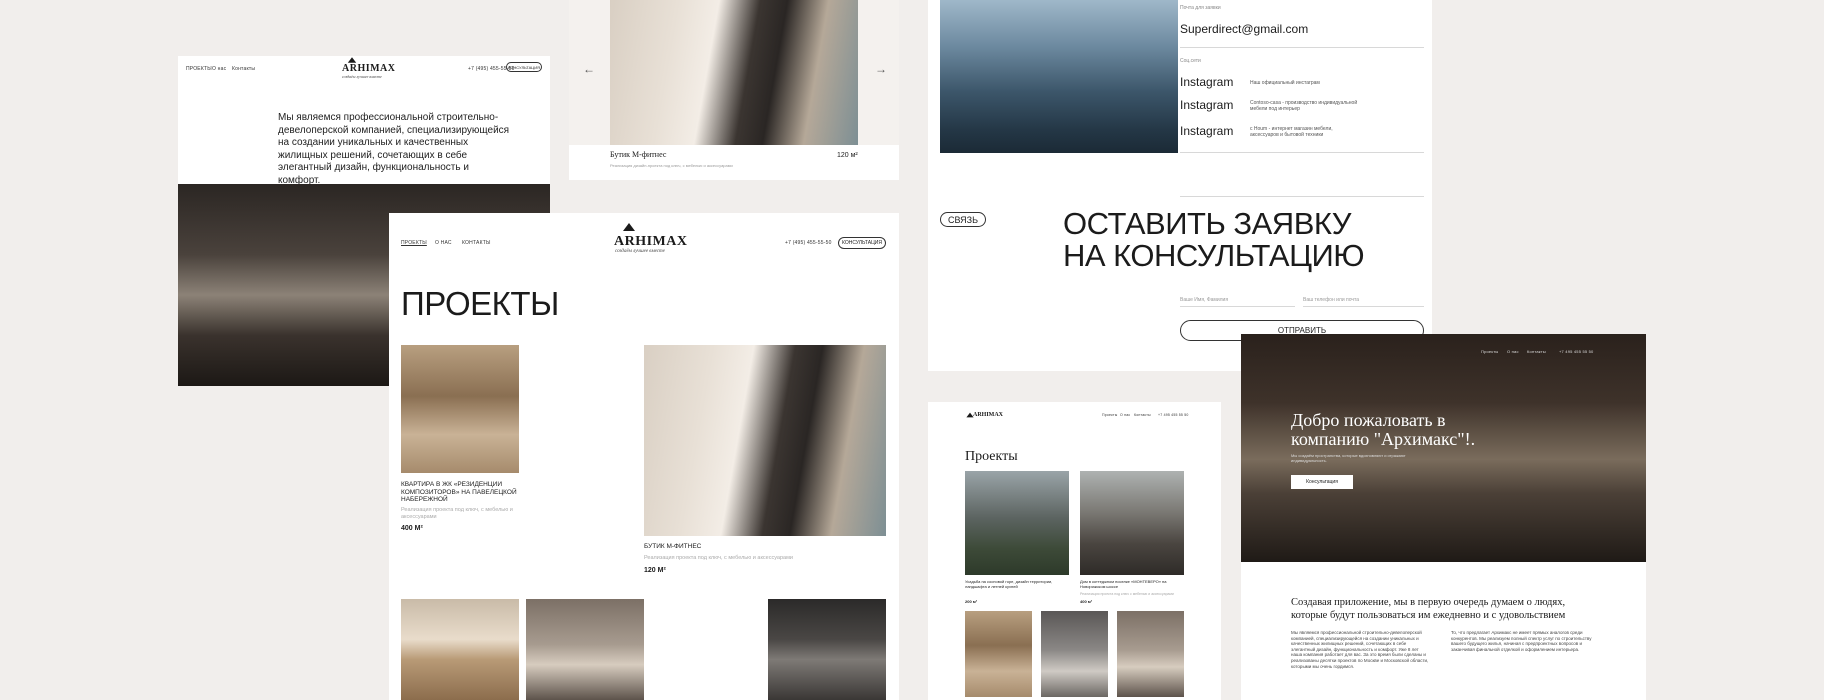 The height and width of the screenshot is (700, 1824). I want to click on social-desc-1: Наш официальный инстаграм, so click(1285, 83).